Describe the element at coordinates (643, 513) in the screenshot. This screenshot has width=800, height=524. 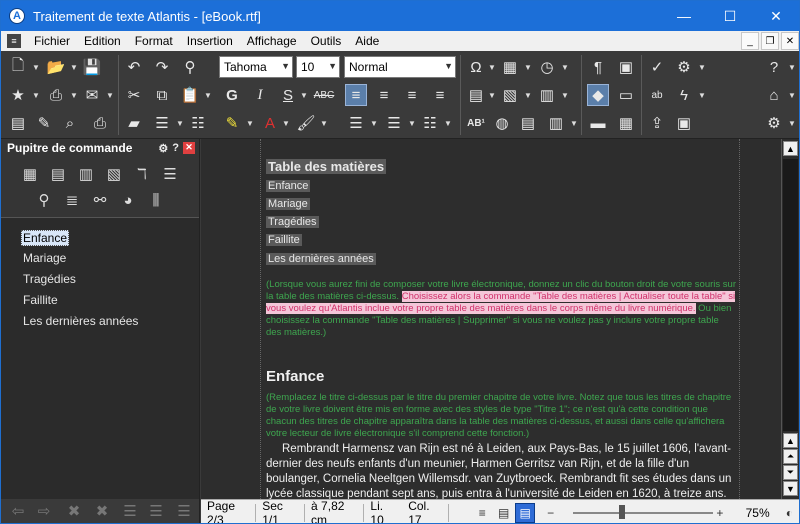
I see `zoom-slider` at that location.